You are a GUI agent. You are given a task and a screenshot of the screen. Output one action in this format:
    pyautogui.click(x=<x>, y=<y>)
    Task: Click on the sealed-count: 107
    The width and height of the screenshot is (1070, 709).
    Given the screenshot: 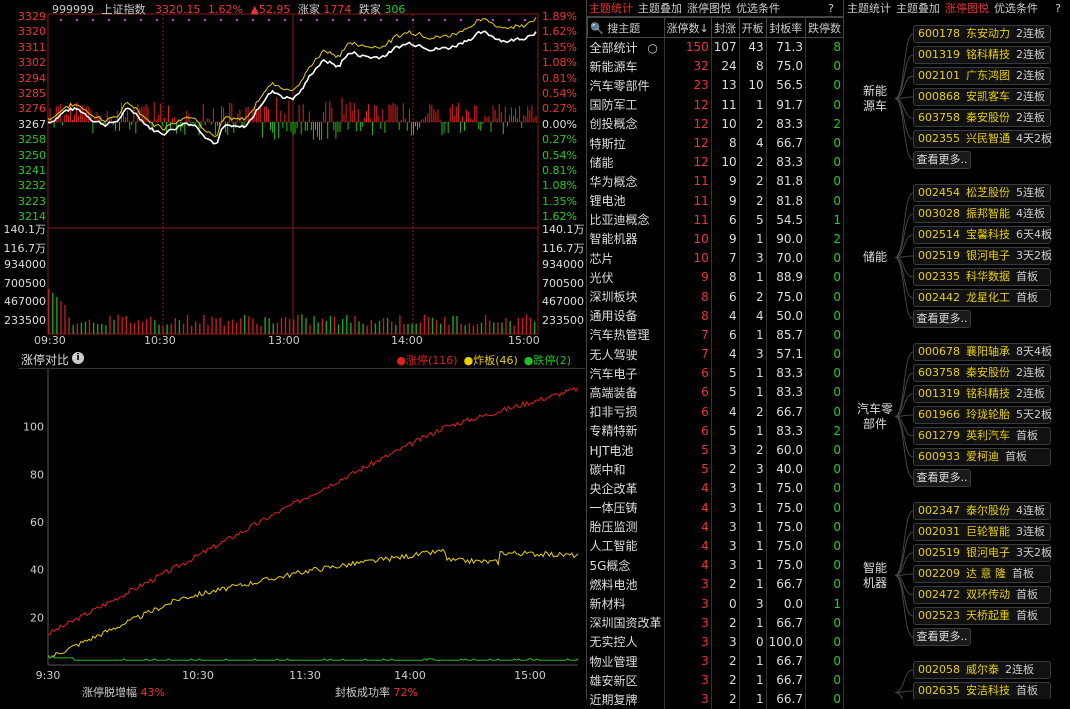 What is the action you would take?
    pyautogui.click(x=725, y=47)
    